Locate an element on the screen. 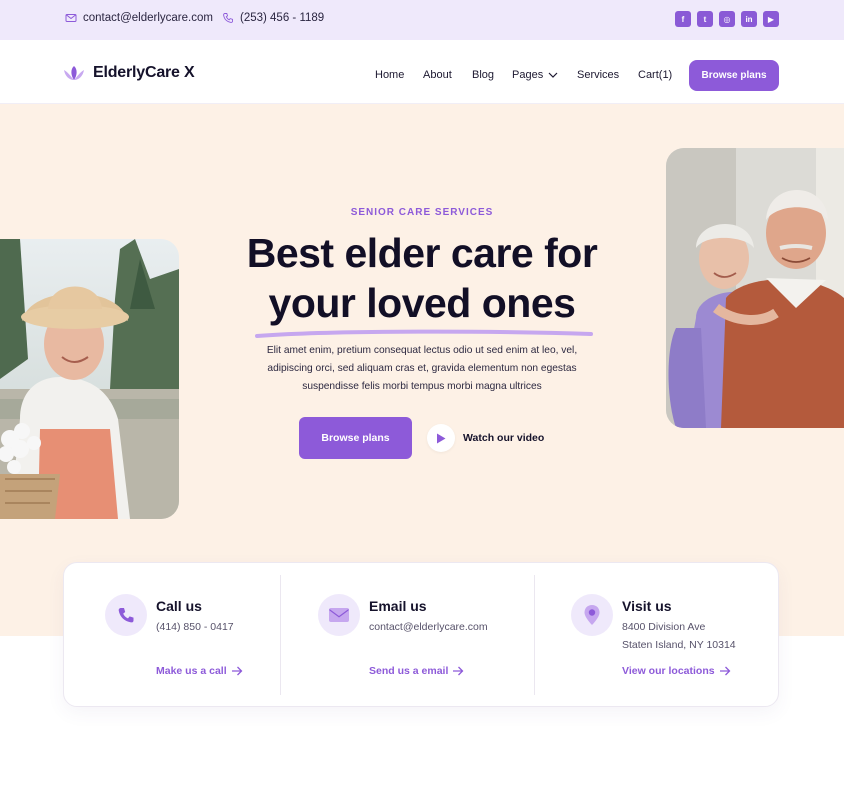 This screenshot has width=844, height=804. call-card-title: Call us is located at coordinates (179, 606).